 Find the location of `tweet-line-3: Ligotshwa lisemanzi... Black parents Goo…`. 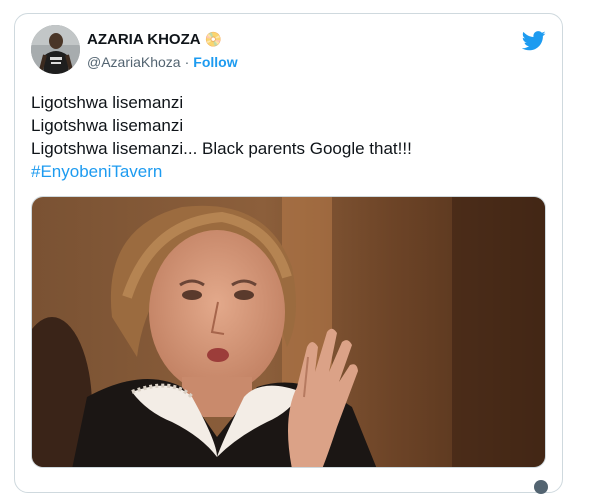

tweet-line-3: Ligotshwa lisemanzi... Black parents Goo… is located at coordinates (221, 148).